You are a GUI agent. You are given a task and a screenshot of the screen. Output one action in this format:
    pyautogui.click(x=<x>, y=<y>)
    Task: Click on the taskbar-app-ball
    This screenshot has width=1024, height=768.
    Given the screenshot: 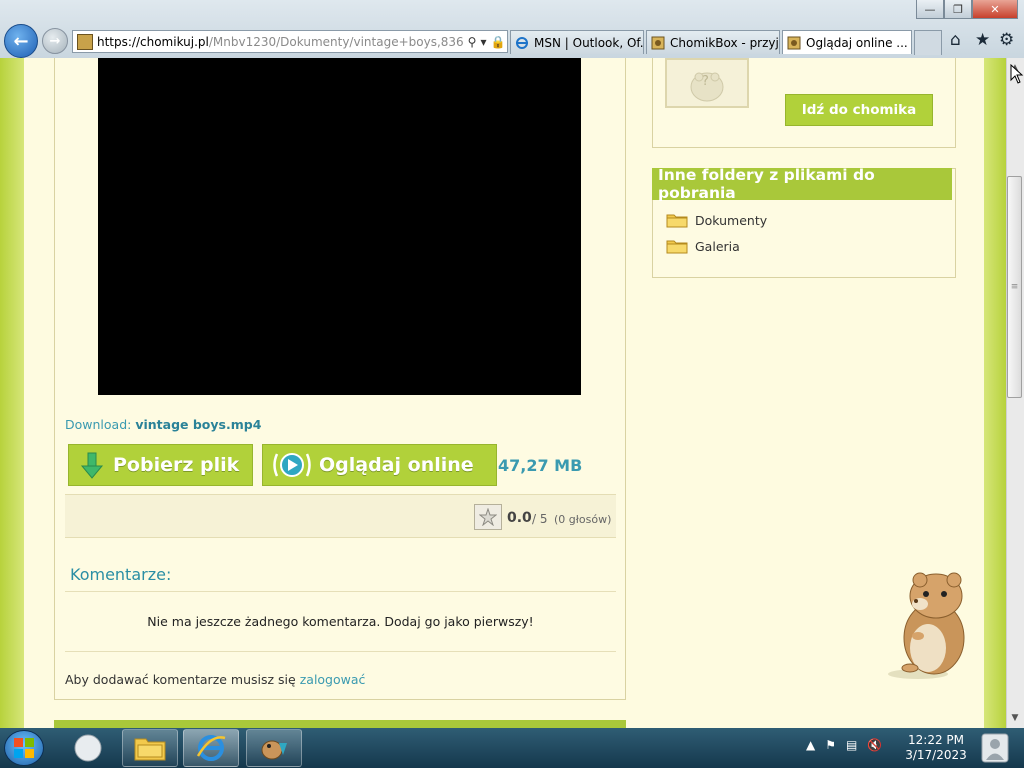 What is the action you would take?
    pyautogui.click(x=88, y=748)
    